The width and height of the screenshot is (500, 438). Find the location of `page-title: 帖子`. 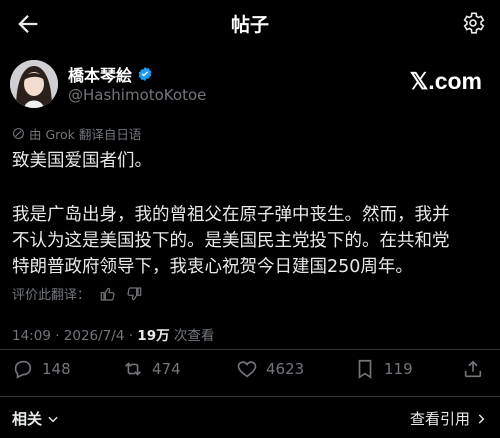

page-title: 帖子 is located at coordinates (249, 25).